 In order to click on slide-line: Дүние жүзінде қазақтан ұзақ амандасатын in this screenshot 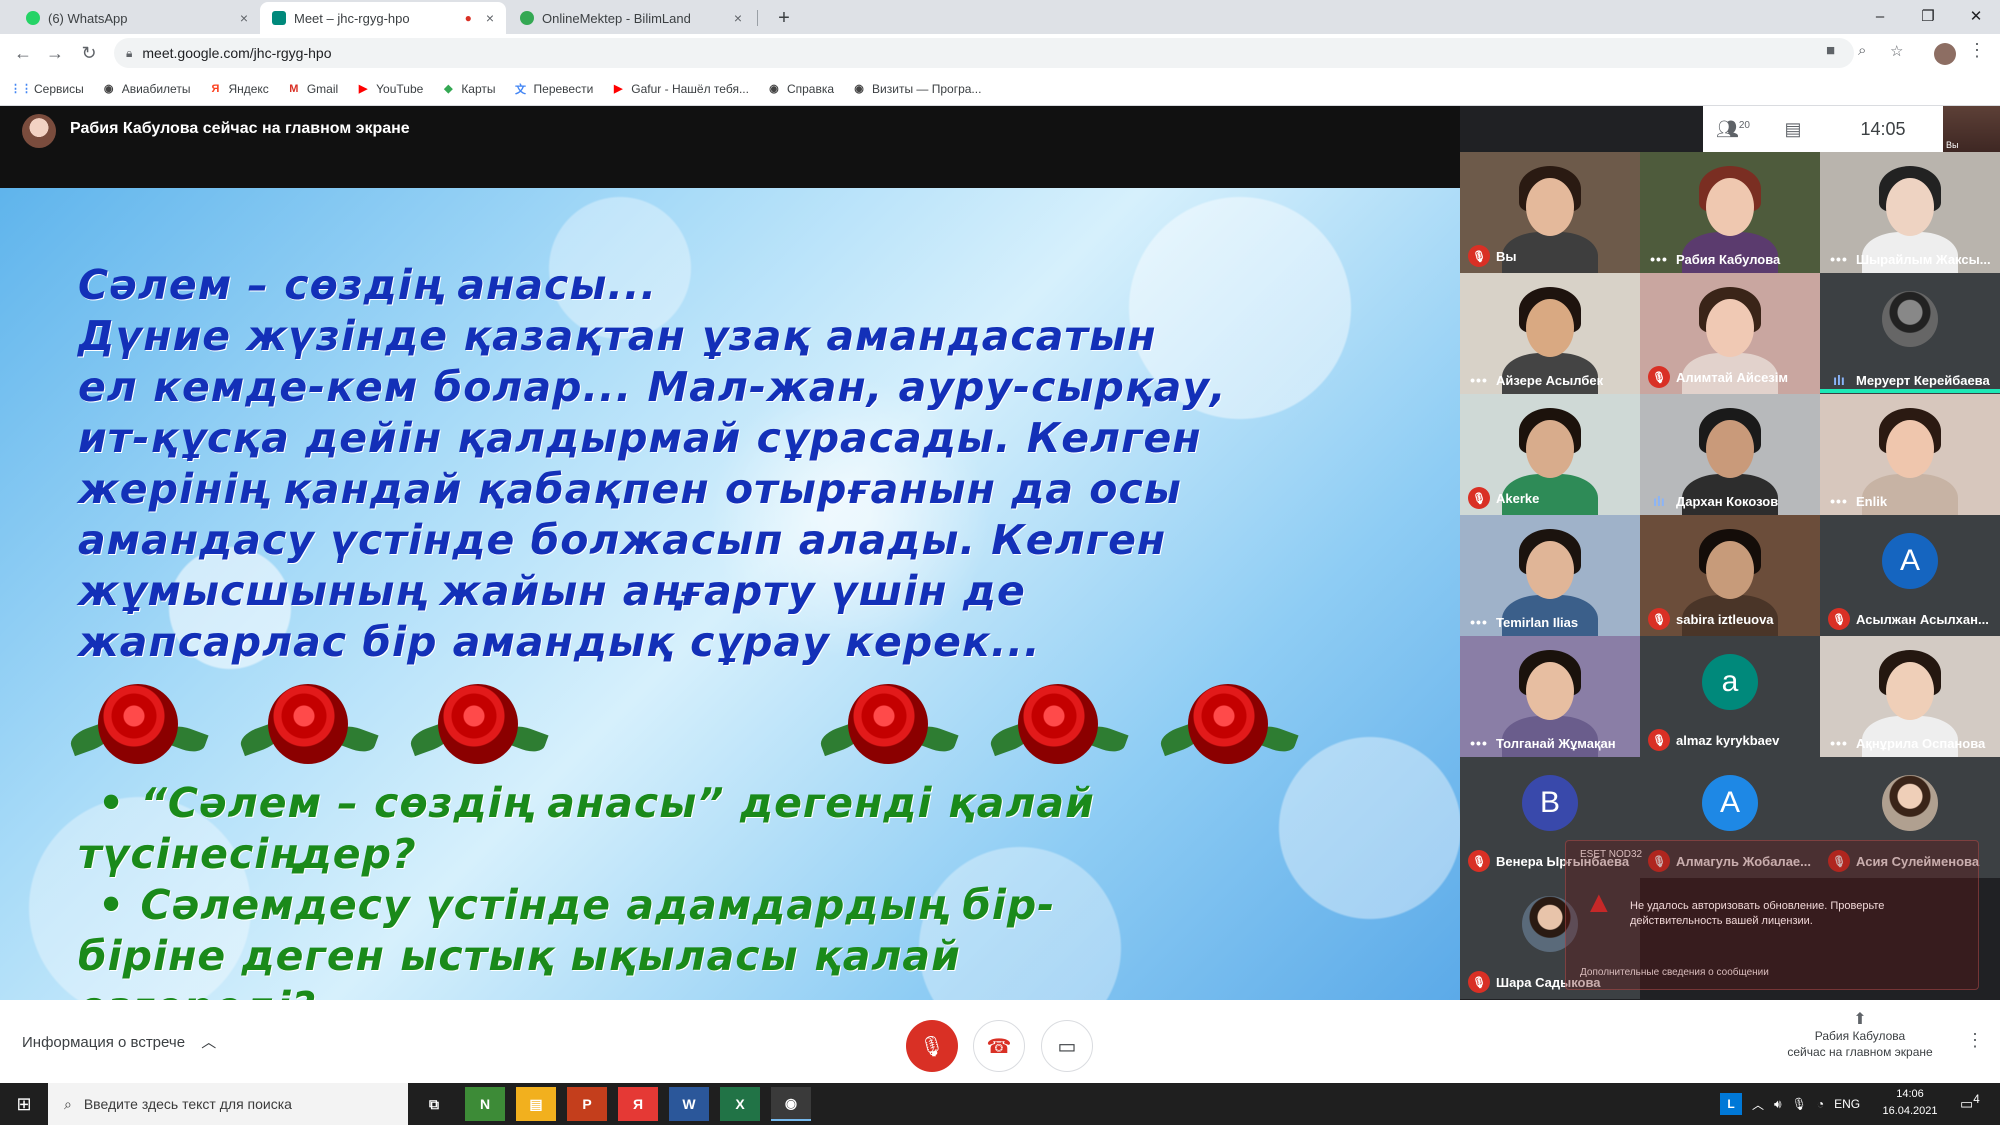, I will do `click(617, 336)`.